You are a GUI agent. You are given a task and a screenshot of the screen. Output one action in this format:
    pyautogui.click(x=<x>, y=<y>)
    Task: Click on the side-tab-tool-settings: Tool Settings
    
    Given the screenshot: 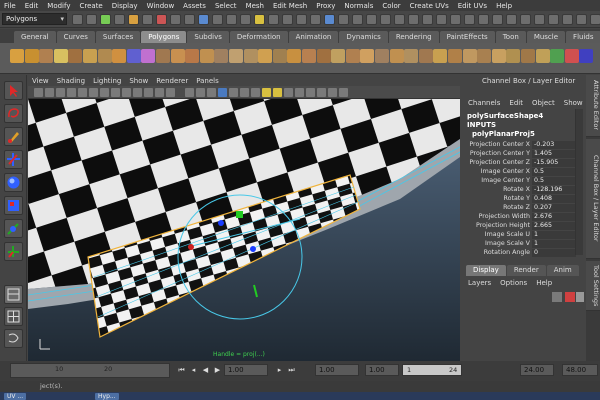 What is the action you would take?
    pyautogui.click(x=593, y=286)
    